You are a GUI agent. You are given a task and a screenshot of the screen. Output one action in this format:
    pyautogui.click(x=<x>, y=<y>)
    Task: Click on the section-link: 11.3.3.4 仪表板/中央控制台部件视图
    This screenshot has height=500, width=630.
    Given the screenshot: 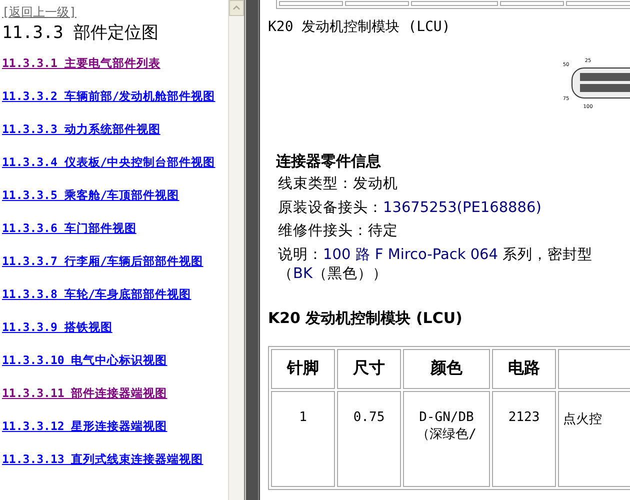 What is the action you would take?
    pyautogui.click(x=109, y=162)
    